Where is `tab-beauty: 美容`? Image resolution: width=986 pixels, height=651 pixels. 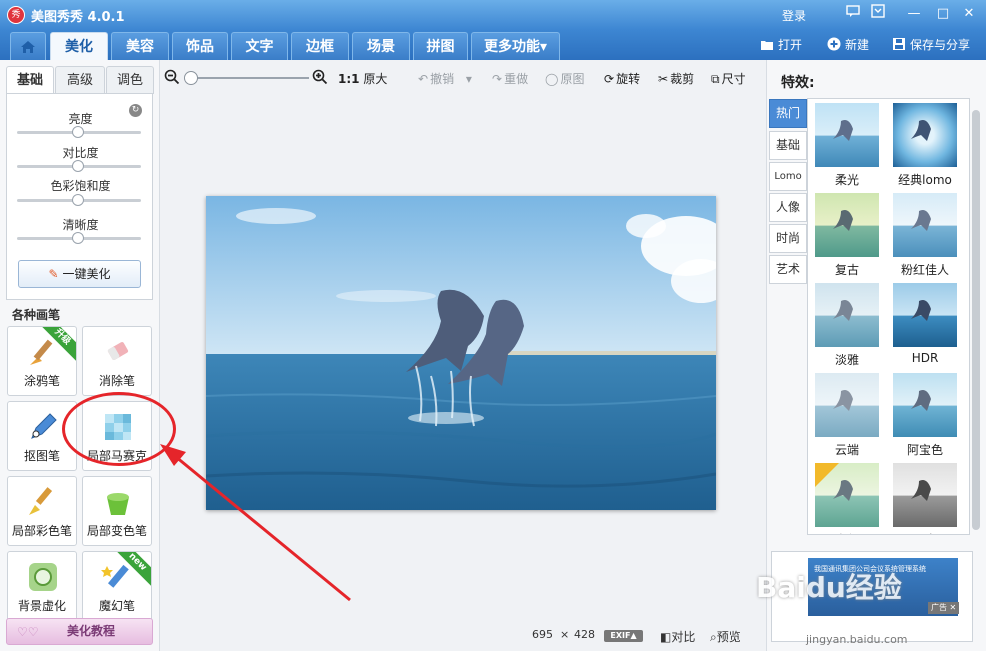 tab-beauty: 美容 is located at coordinates (140, 46).